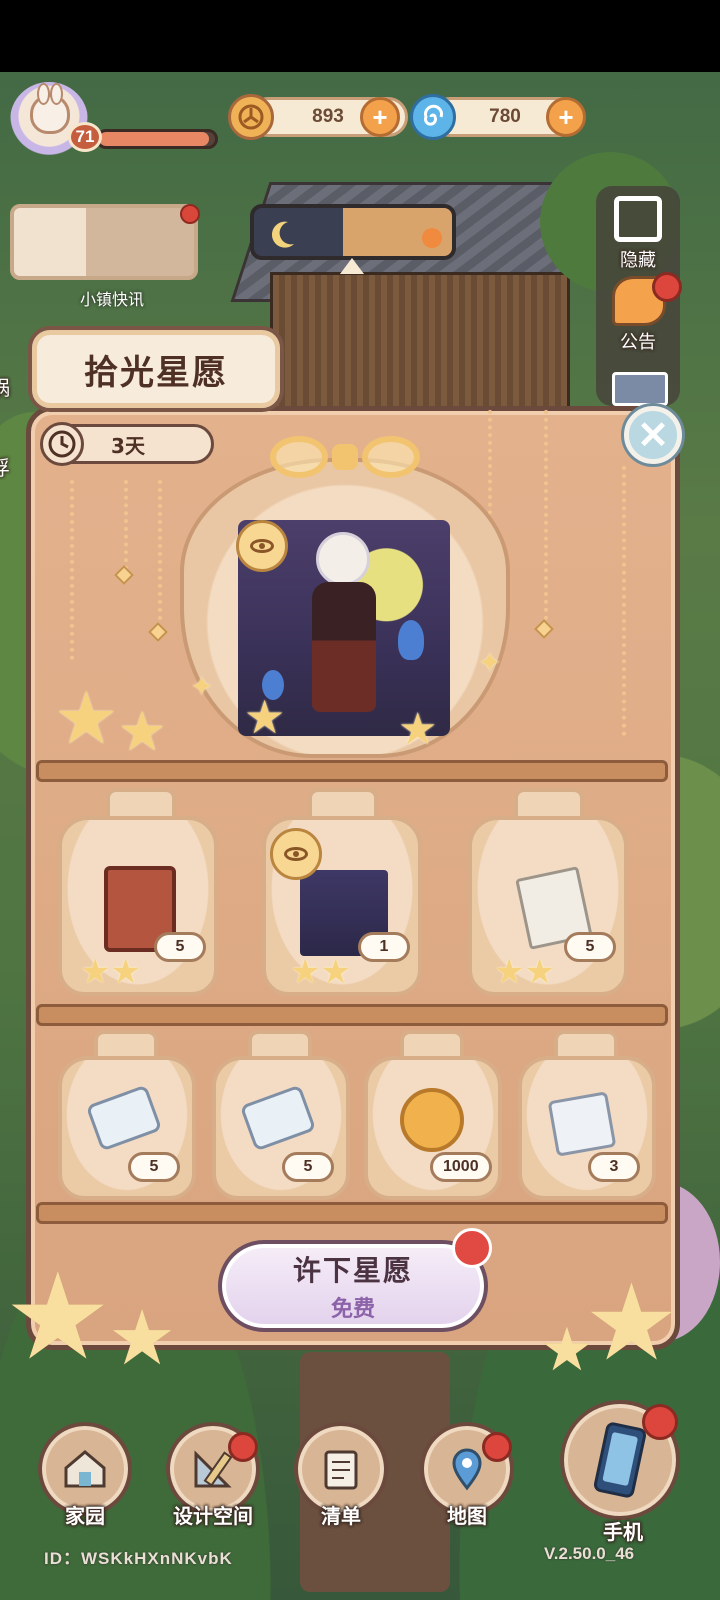 The width and height of the screenshot is (720, 1600). Describe the element at coordinates (341, 1516) in the screenshot. I see `nav-list-label: 清单` at that location.